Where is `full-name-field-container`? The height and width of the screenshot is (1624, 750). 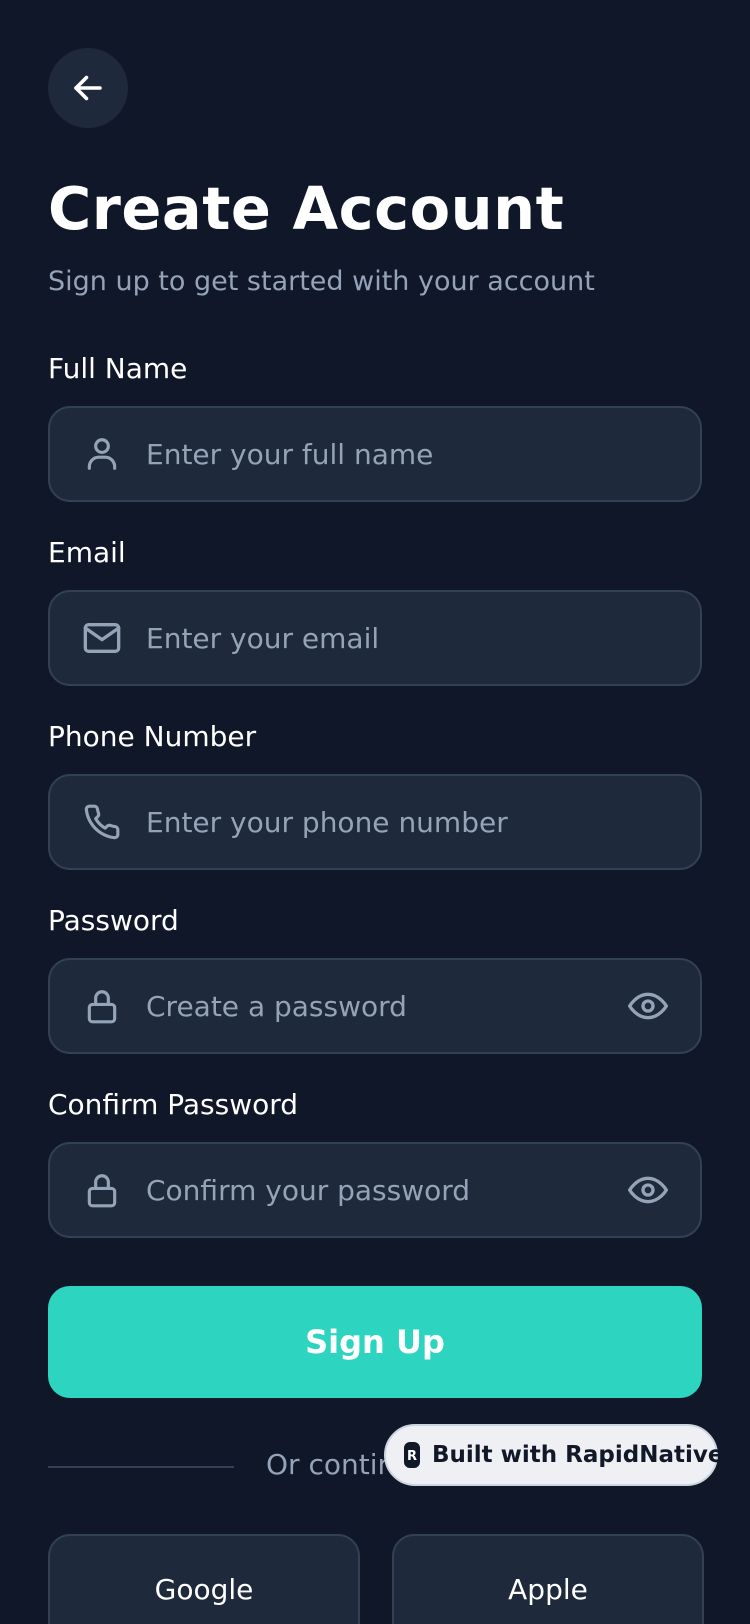 full-name-field-container is located at coordinates (375, 454).